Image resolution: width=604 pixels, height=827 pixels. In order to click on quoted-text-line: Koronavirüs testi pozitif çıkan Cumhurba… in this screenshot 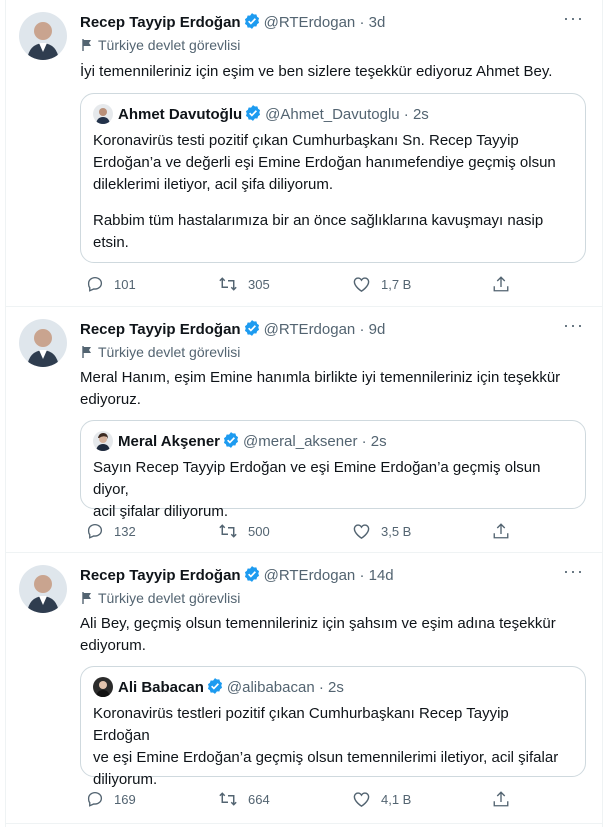, I will do `click(306, 140)`.